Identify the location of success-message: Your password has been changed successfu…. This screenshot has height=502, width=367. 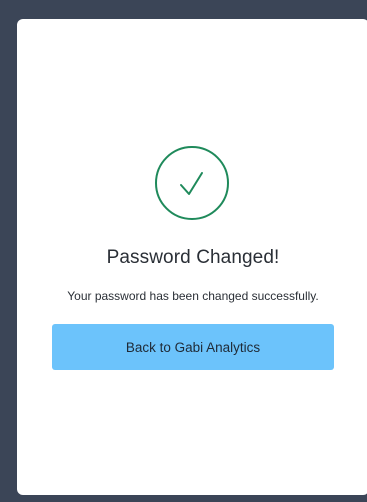
(193, 296).